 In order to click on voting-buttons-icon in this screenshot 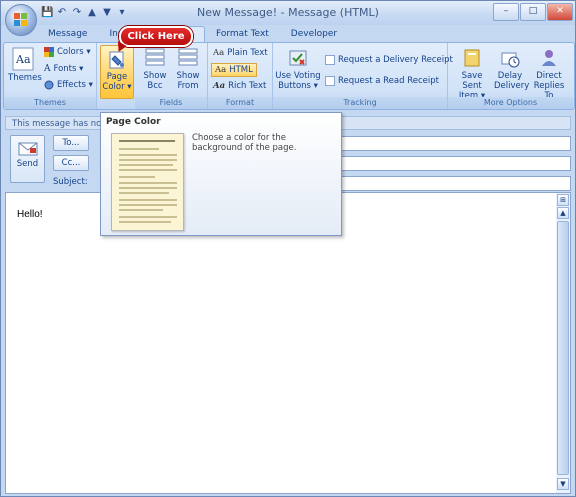, I will do `click(298, 58)`.